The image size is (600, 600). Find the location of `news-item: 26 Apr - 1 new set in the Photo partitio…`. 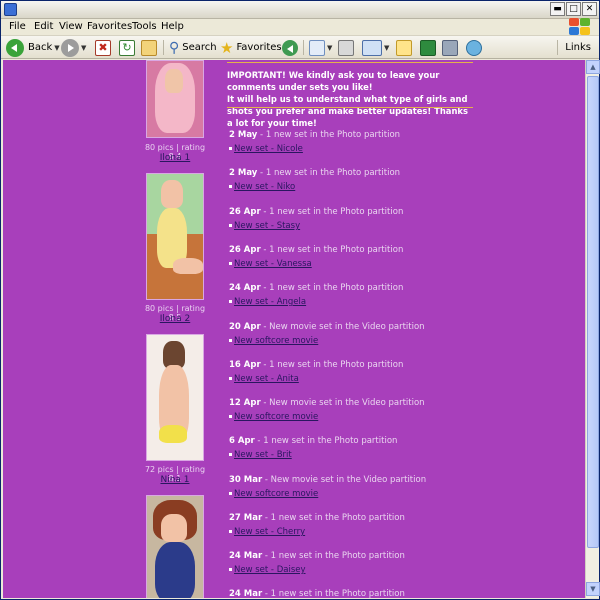

news-item: 26 Apr - 1 new set in the Photo partitio… is located at coordinates (316, 219).